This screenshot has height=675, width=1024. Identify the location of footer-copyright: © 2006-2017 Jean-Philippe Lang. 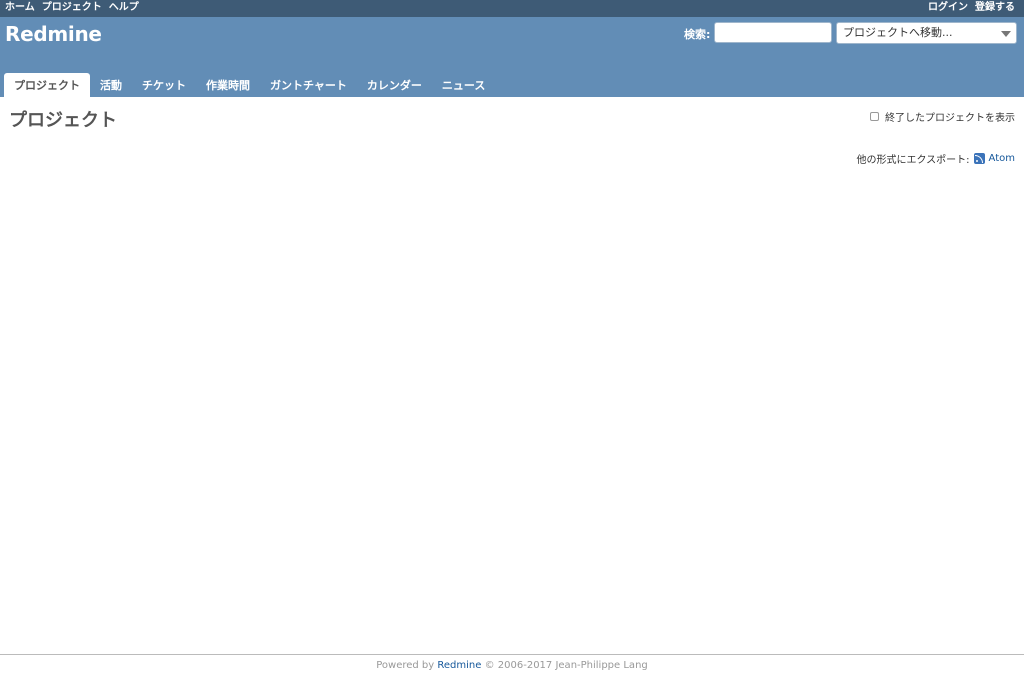
(566, 665).